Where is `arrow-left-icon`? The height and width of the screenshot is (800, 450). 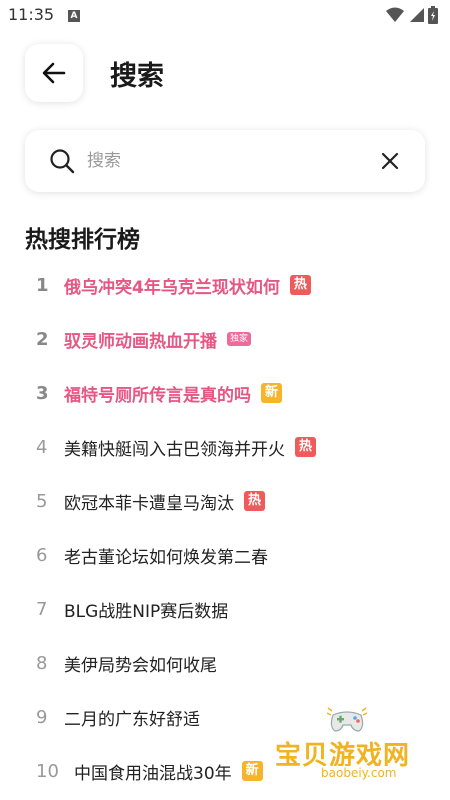
arrow-left-icon is located at coordinates (54, 73).